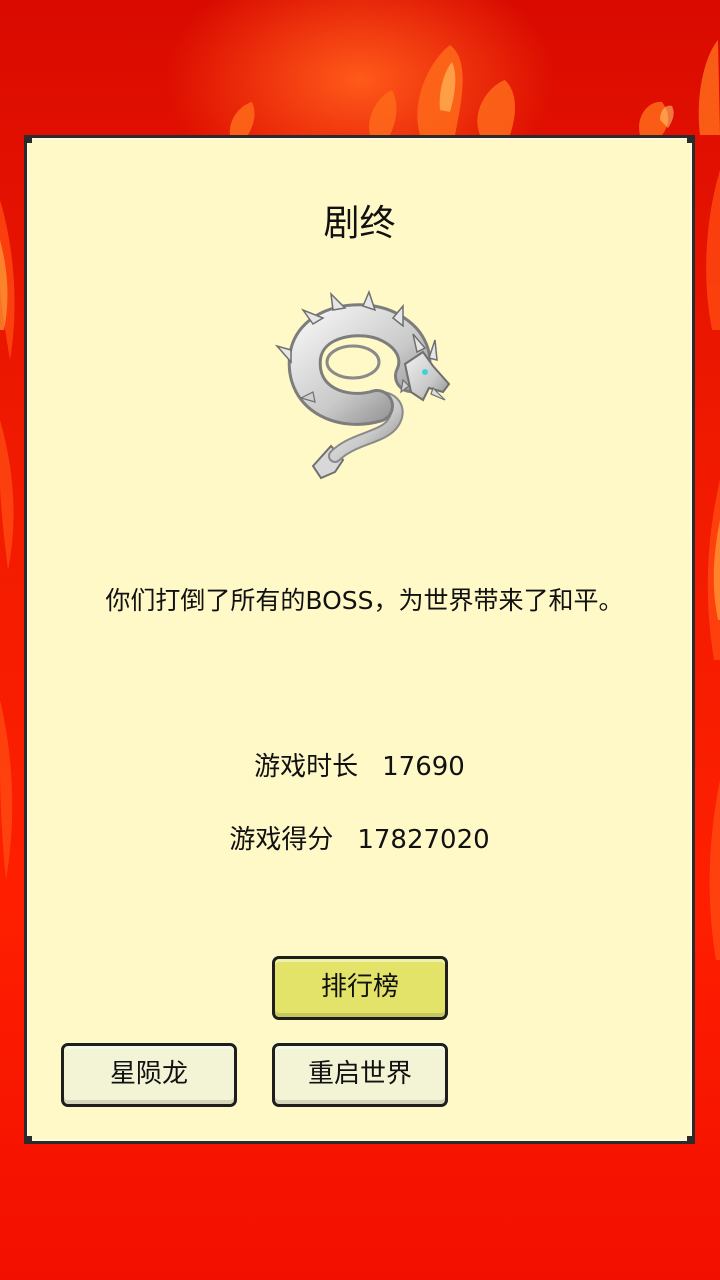 The width and height of the screenshot is (720, 1280). What do you see at coordinates (362, 384) in the screenshot?
I see `white-dragon-icon` at bounding box center [362, 384].